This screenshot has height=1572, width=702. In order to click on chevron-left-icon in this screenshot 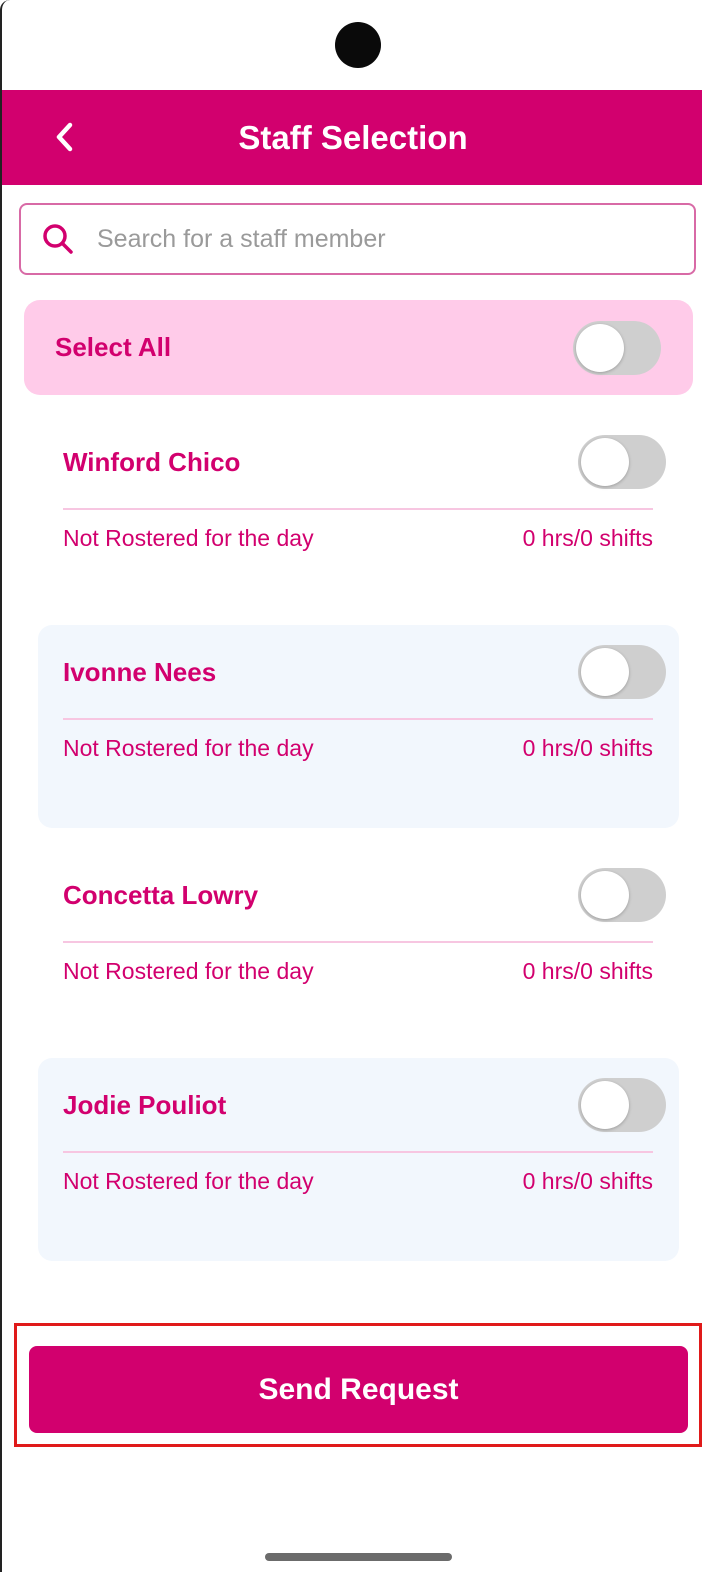, I will do `click(64, 137)`.